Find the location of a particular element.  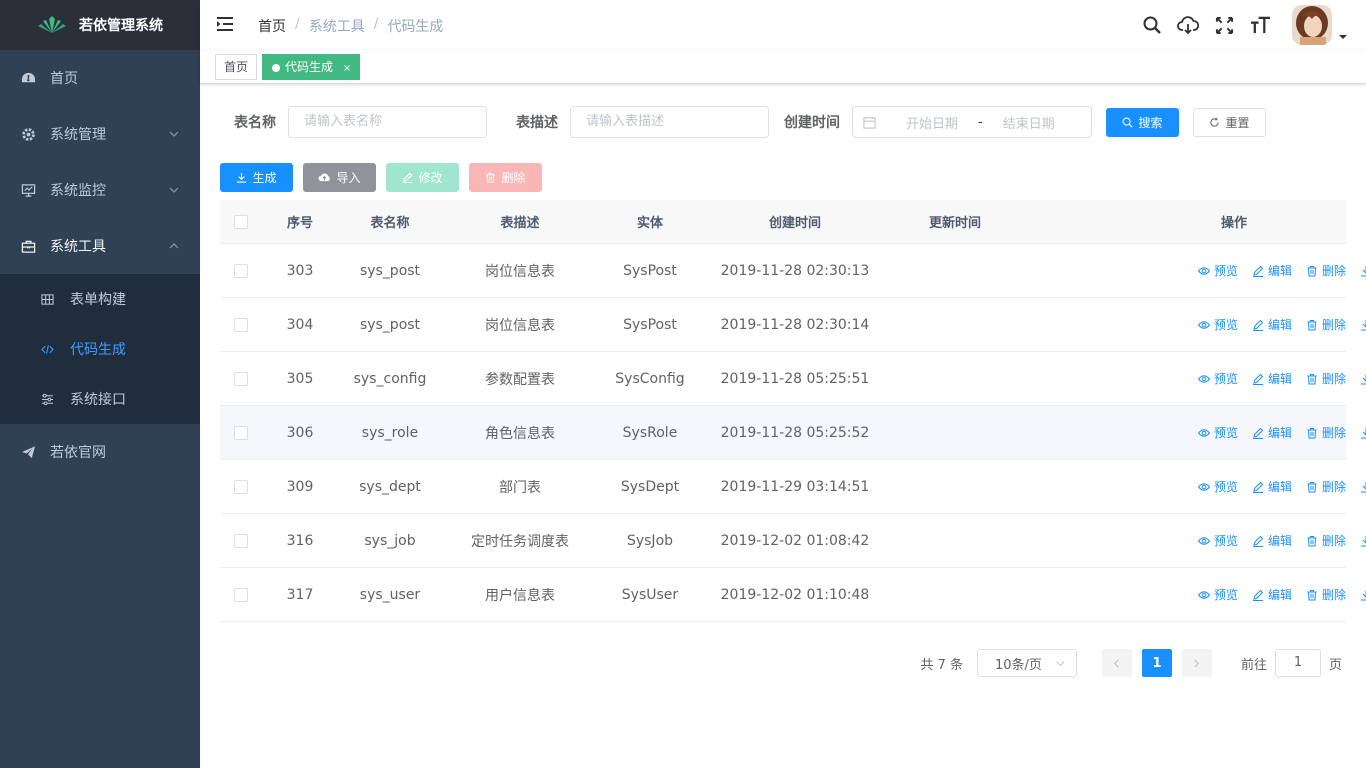

sidebar-item-codegen: 代码生成 is located at coordinates (100, 349).